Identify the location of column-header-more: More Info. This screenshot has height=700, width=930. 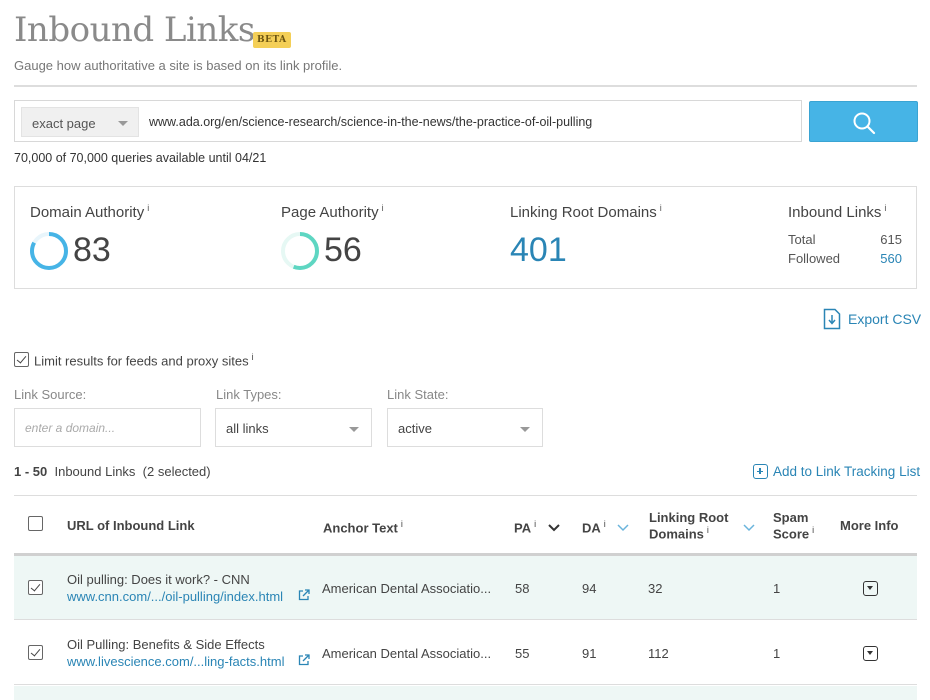
(869, 525).